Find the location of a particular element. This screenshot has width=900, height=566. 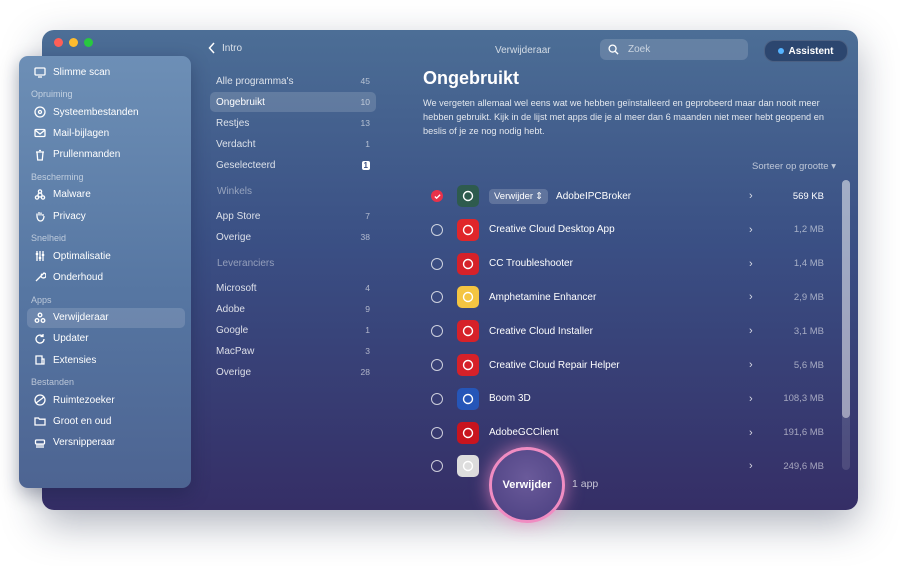

category-count: 9 is located at coordinates (367, 309).